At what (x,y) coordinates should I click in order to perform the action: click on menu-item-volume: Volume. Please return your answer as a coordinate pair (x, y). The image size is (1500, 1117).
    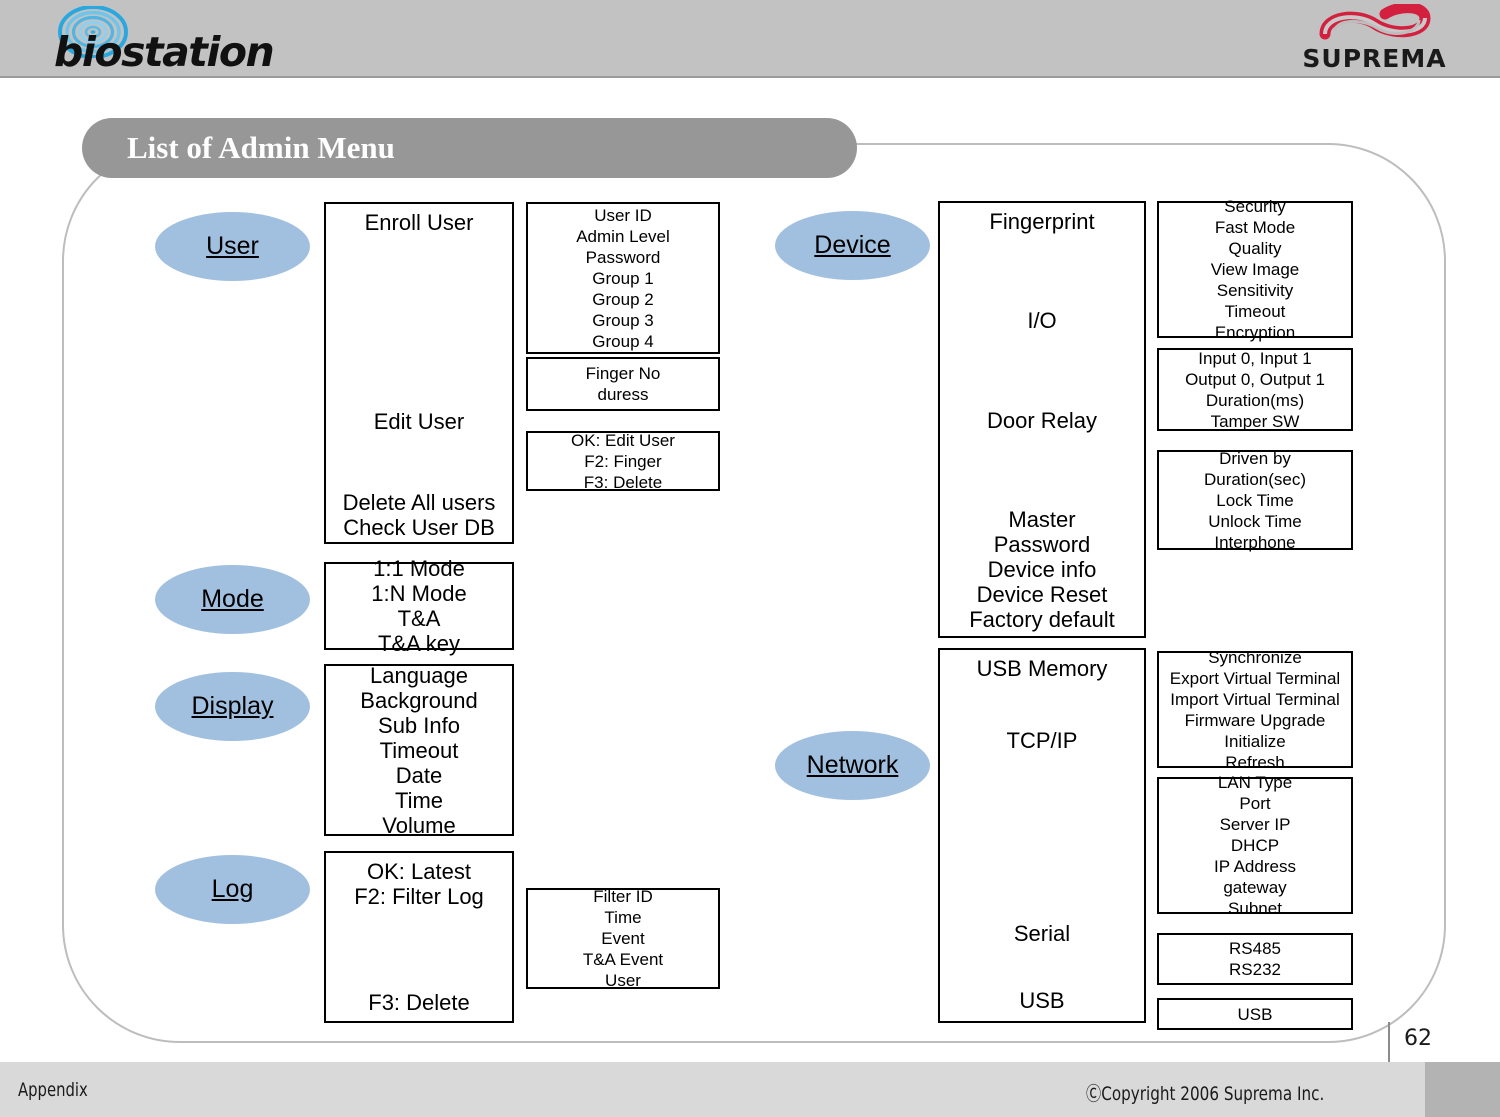
    Looking at the image, I should click on (419, 825).